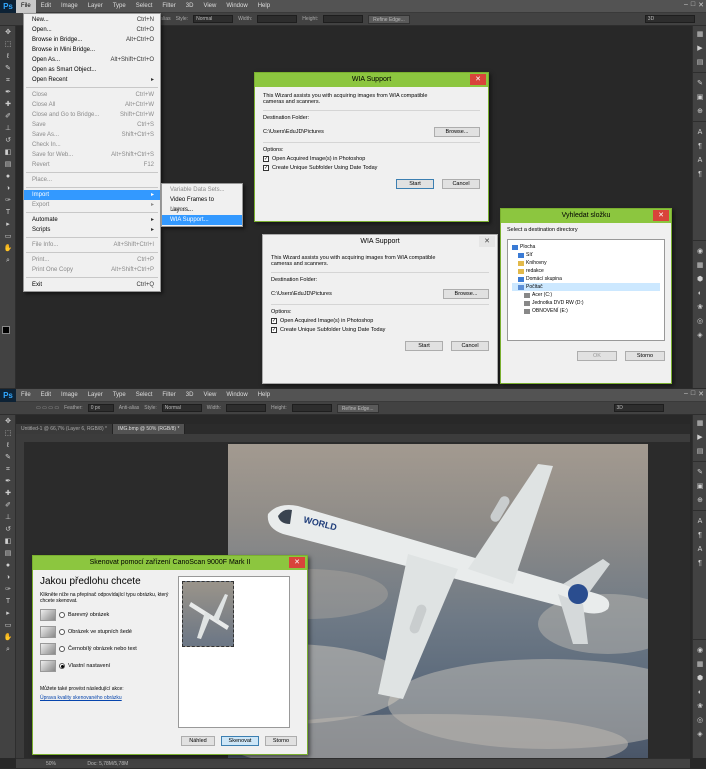 The height and width of the screenshot is (769, 706). Describe the element at coordinates (92, 125) in the screenshot. I see `file-menu-item: Save Ctrl+S` at that location.